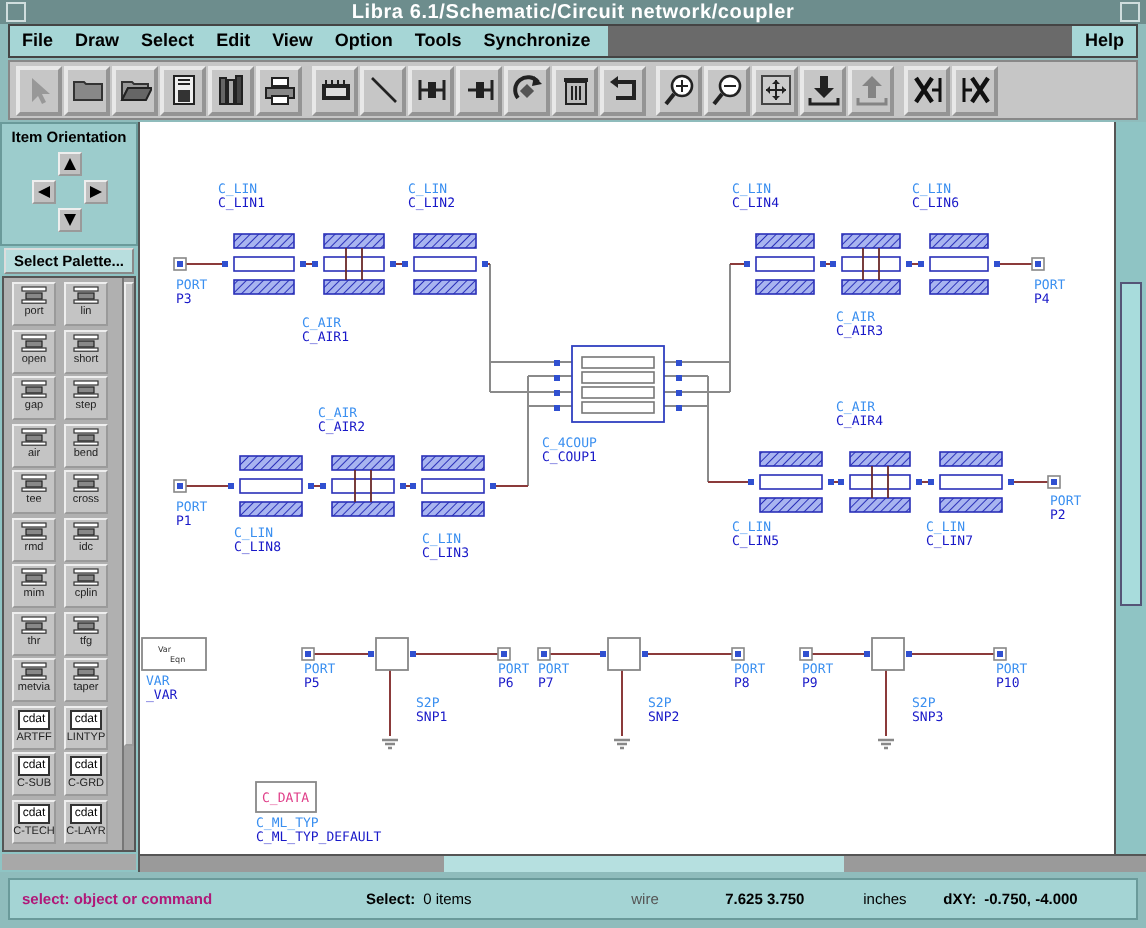 The image size is (1146, 928). Describe the element at coordinates (618, 384) in the screenshot. I see `coupler-drawing` at that location.